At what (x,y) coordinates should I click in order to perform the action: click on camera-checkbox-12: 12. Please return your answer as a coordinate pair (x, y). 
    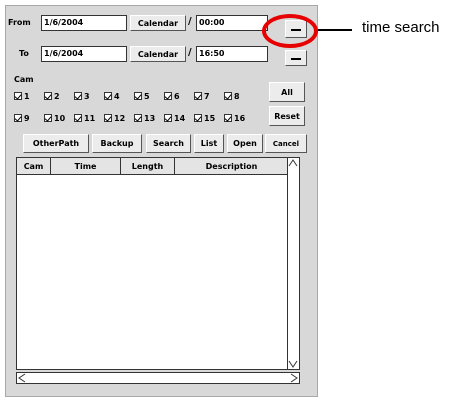
    Looking at the image, I should click on (119, 118).